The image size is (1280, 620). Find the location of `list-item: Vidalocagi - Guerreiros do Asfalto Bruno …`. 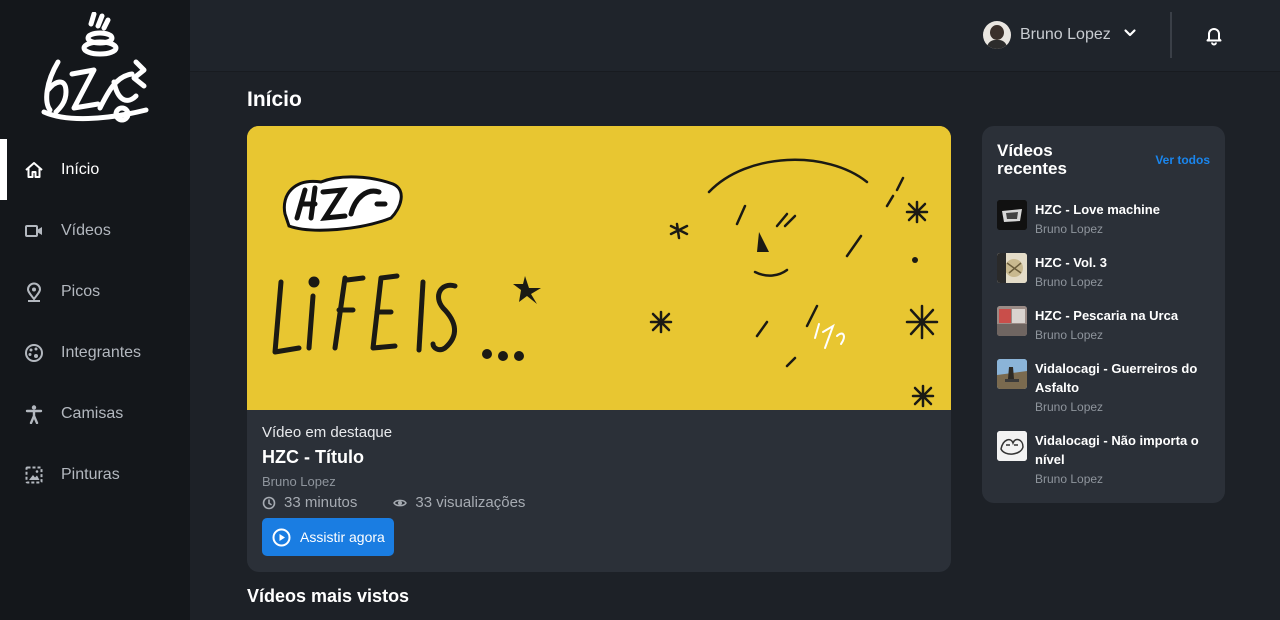

list-item: Vidalocagi - Guerreiros do Asfalto Bruno … is located at coordinates (1104, 395).